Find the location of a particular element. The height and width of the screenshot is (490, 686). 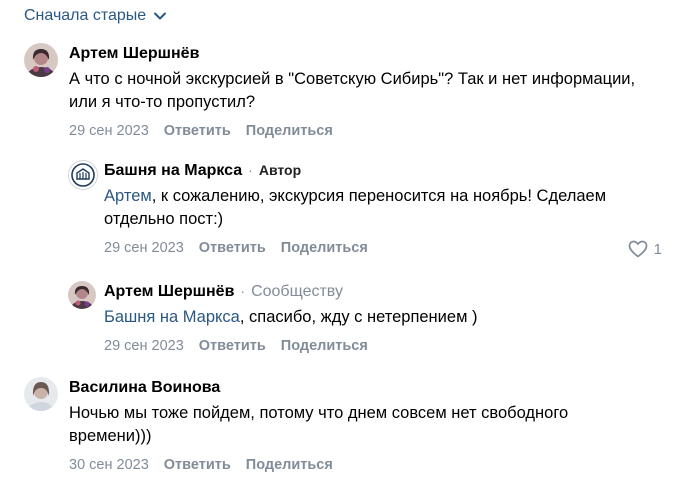

sort-dropdown: Сначала старые is located at coordinates (95, 16).